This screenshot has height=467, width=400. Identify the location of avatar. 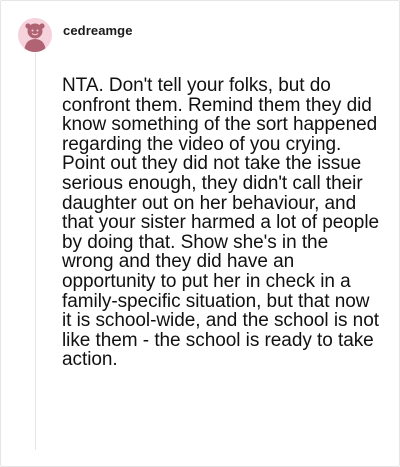
(35, 35).